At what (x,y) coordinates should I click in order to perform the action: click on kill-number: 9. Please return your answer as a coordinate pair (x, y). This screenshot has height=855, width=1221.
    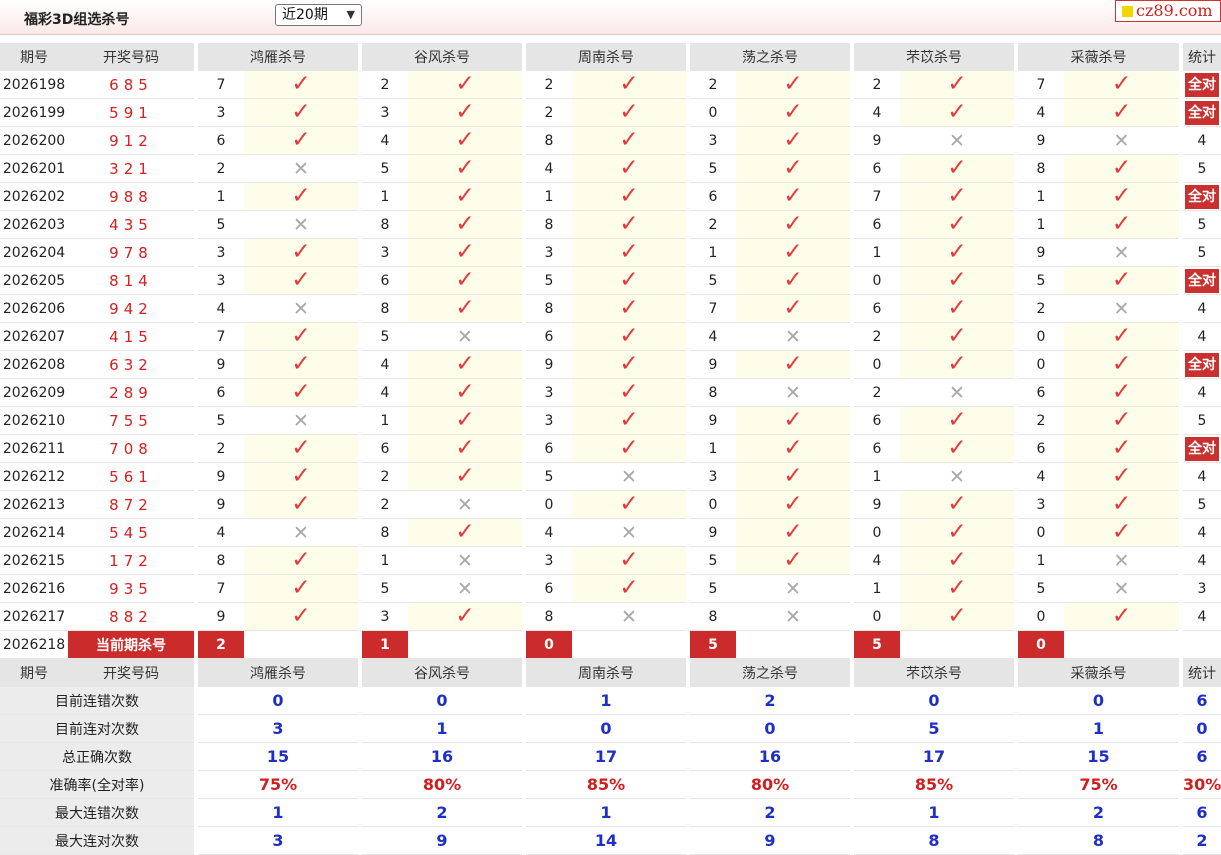
    Looking at the image, I should click on (1039, 252).